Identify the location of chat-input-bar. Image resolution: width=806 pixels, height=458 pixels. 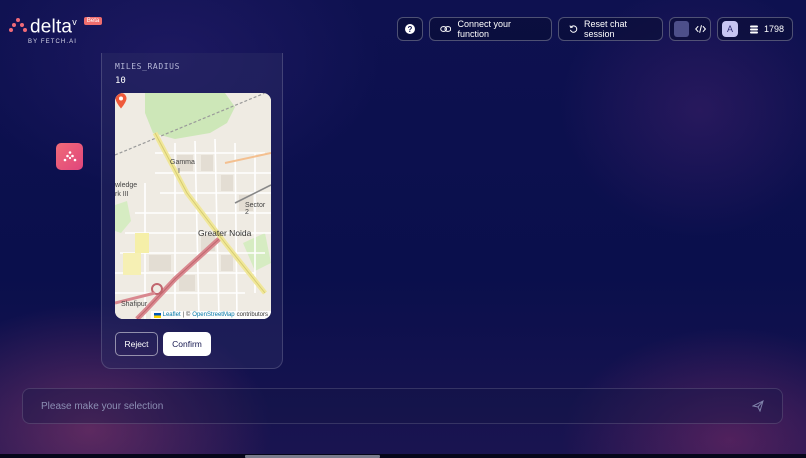
(402, 406).